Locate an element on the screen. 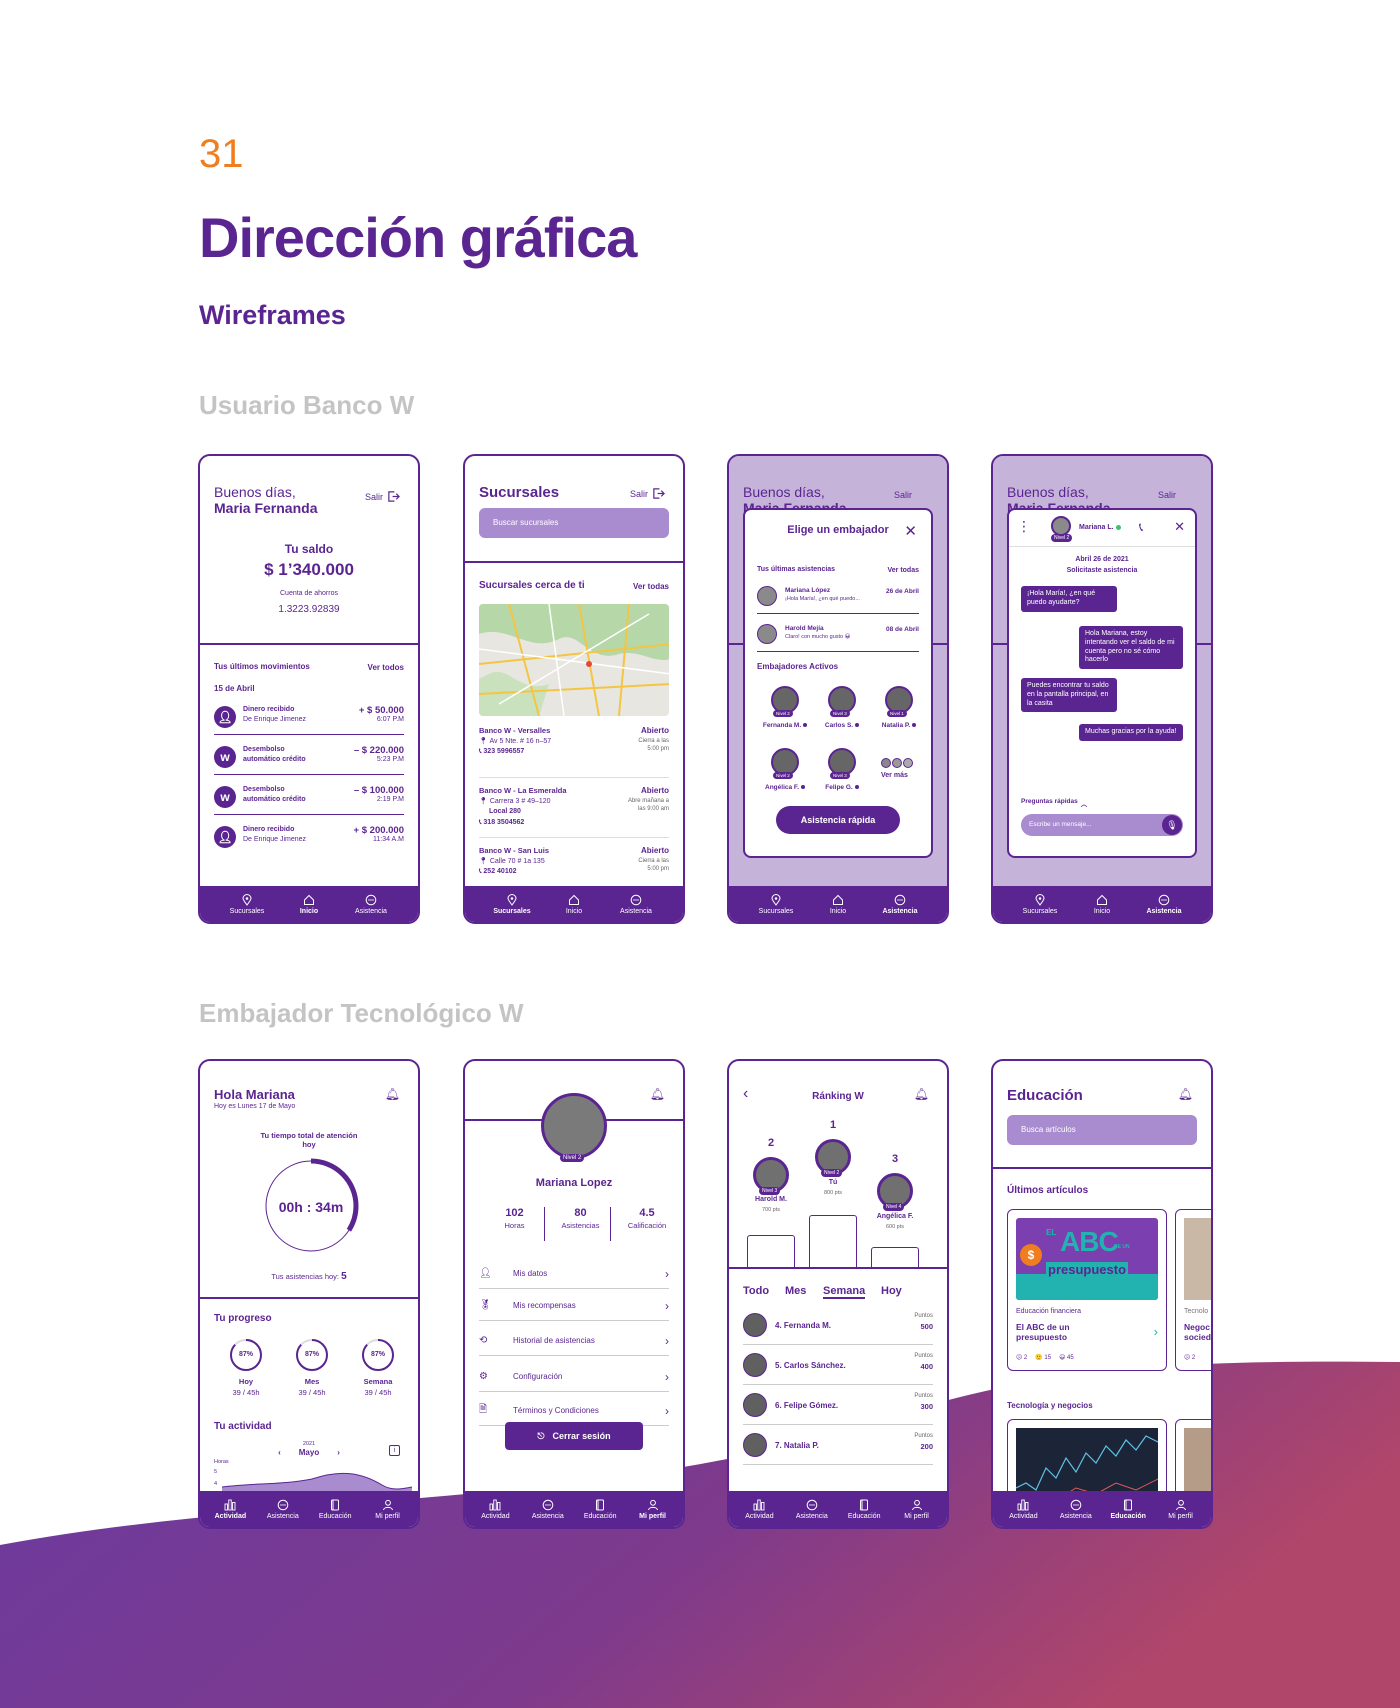 The image size is (1400, 1708). nav-label: Educación is located at coordinates (864, 1516).